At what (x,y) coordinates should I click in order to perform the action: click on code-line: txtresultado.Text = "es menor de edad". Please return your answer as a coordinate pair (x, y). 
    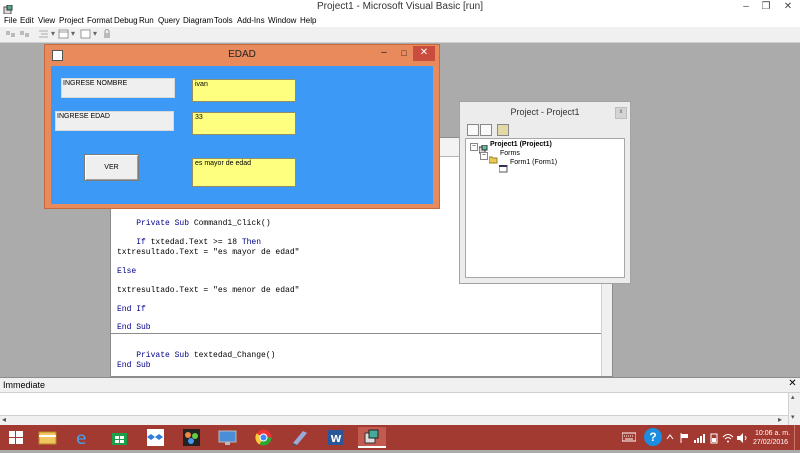
    Looking at the image, I should click on (208, 290).